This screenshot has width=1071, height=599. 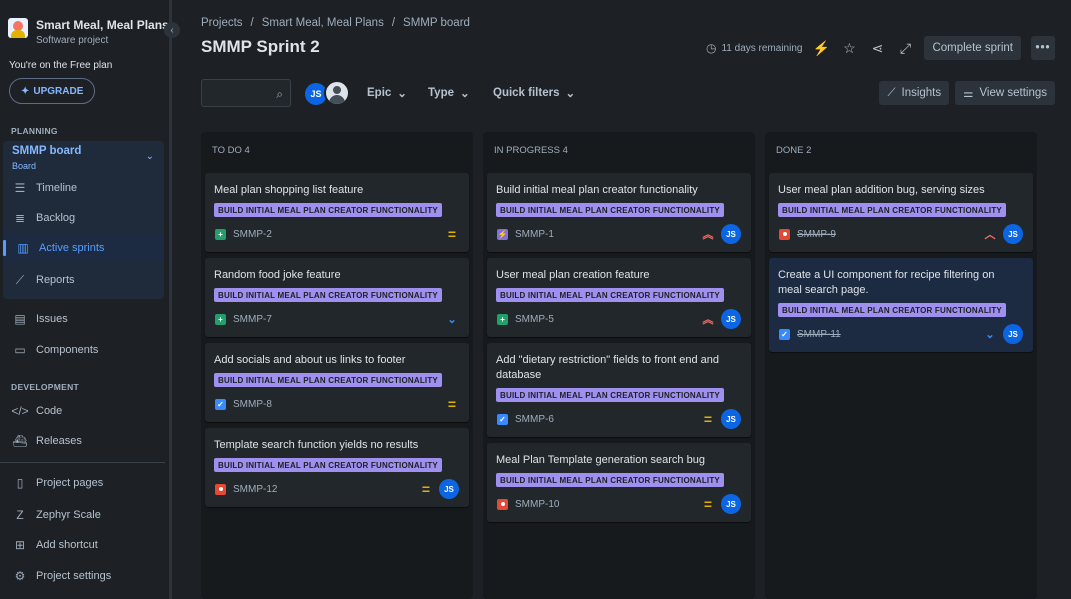 I want to click on sidebar-item-components: ▭ Components, so click(x=85, y=350).